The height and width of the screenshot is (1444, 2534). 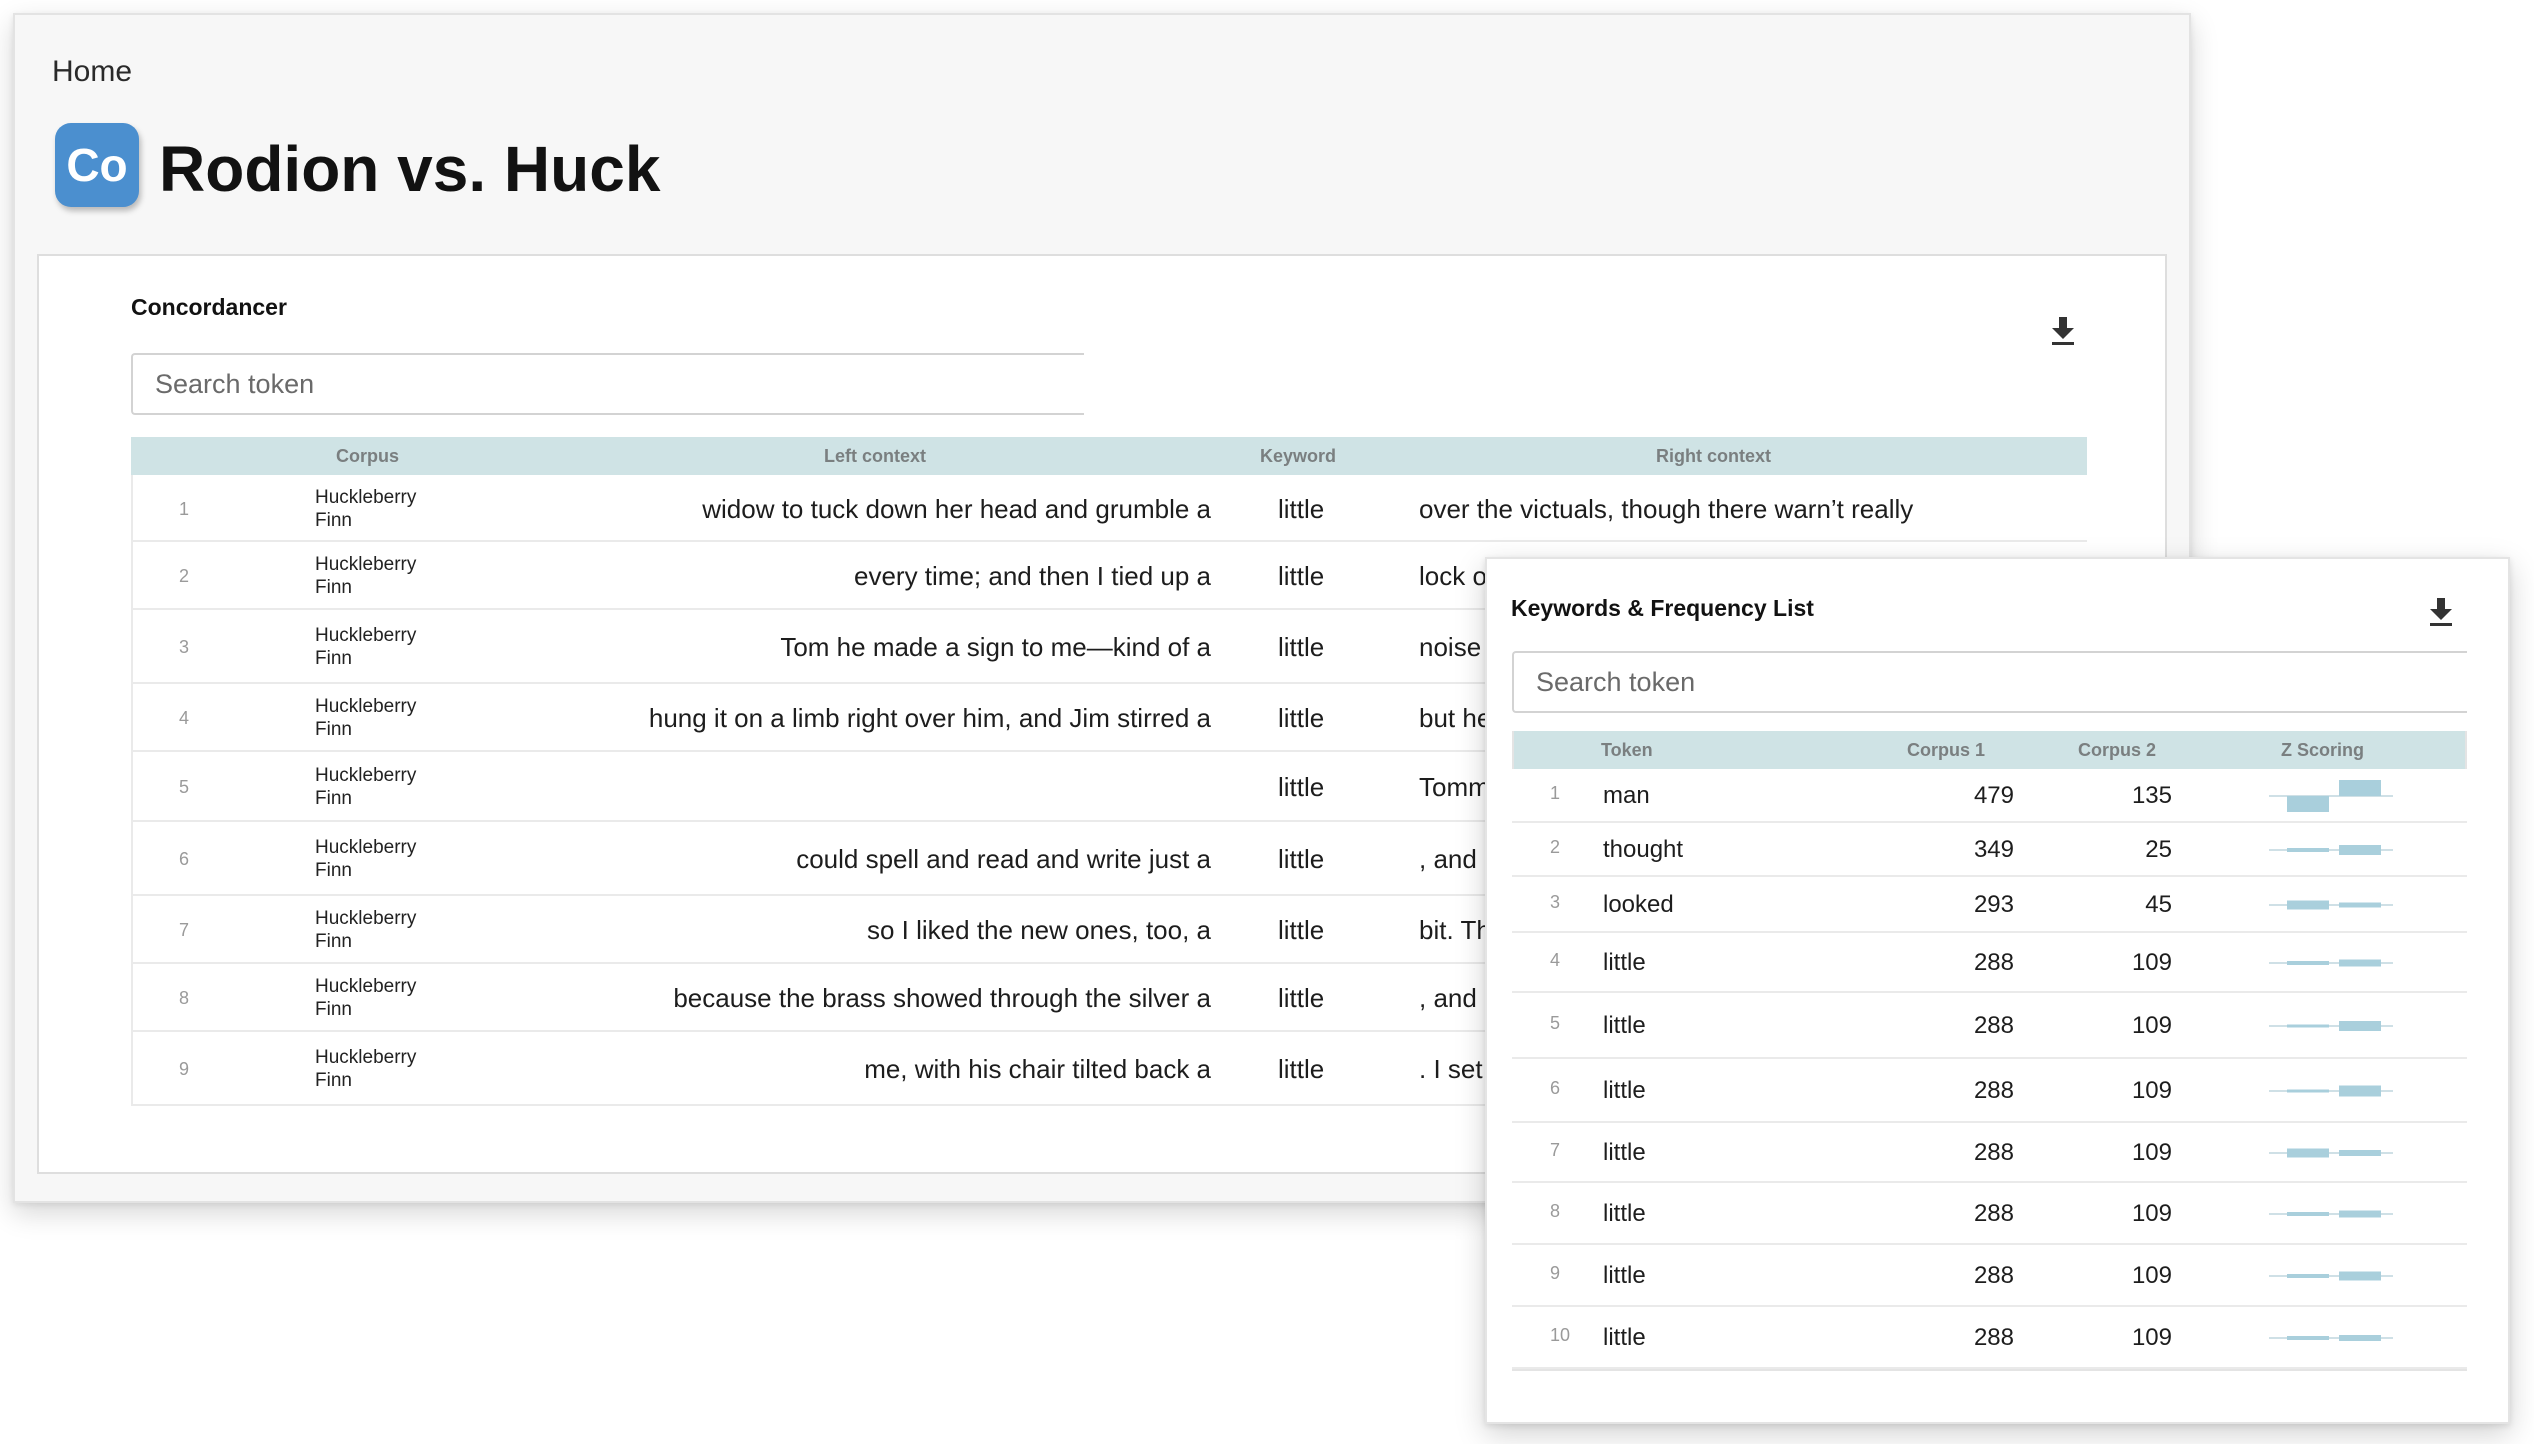 I want to click on row-number: 1, so click(x=184, y=508).